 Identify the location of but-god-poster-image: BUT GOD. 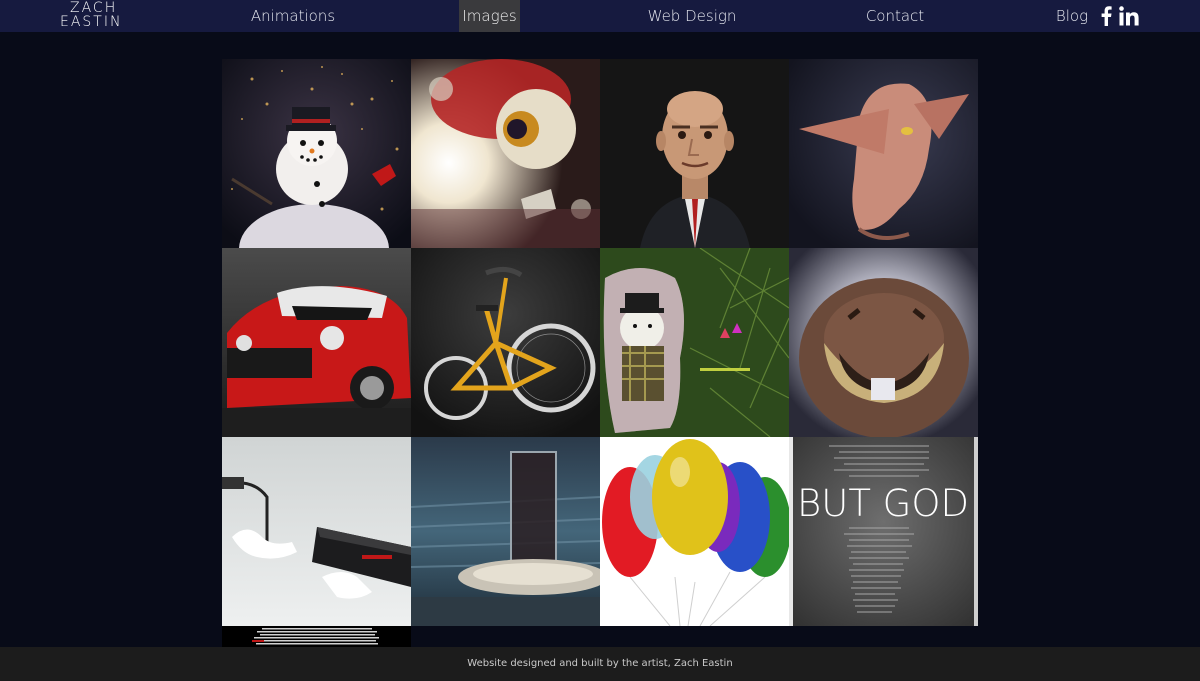
(883, 531).